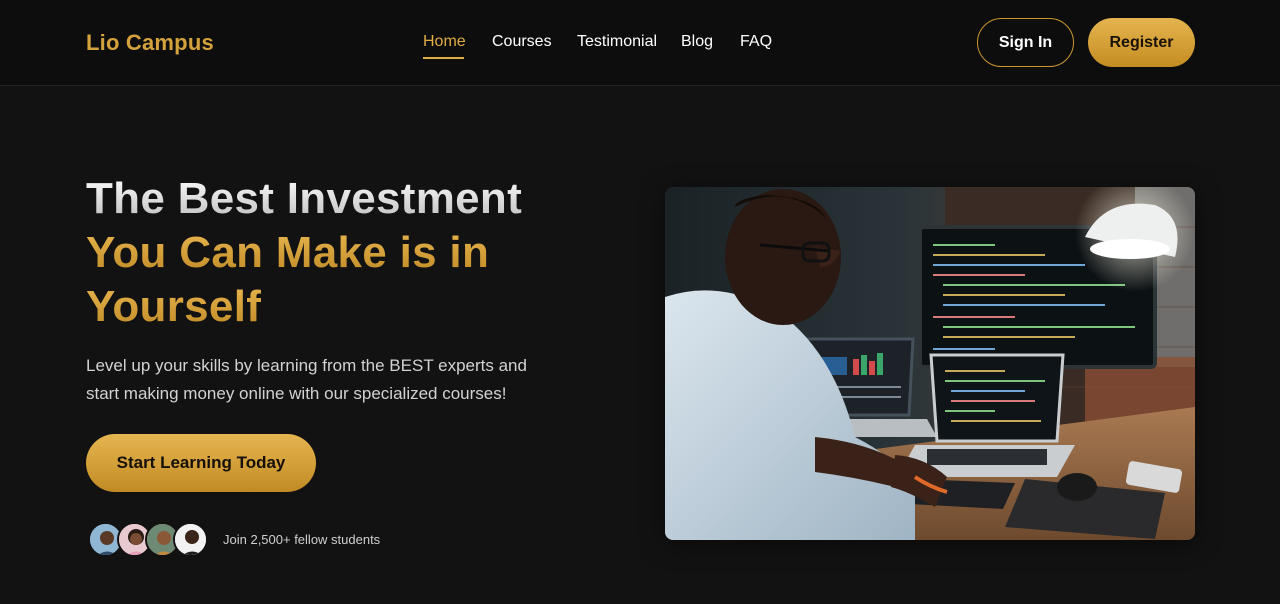 The width and height of the screenshot is (1280, 604). I want to click on nav-home: Home, so click(444, 42).